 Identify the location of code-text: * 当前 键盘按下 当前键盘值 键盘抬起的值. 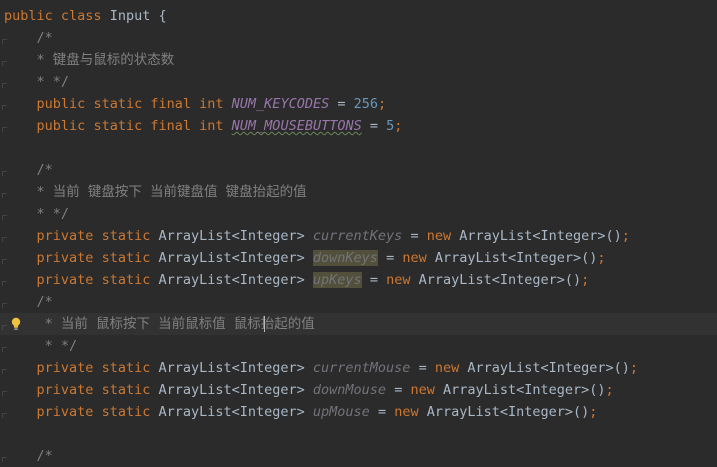
(155, 192).